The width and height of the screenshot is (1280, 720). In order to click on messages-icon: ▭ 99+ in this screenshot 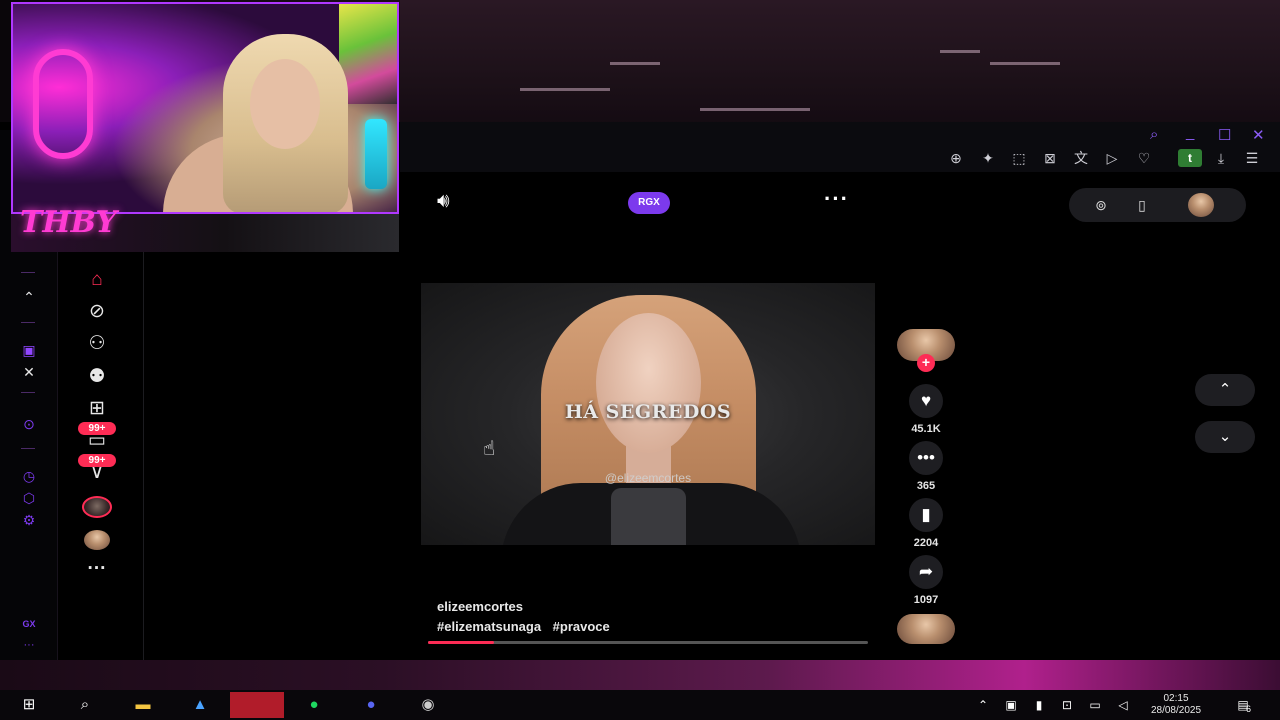, I will do `click(97, 438)`.